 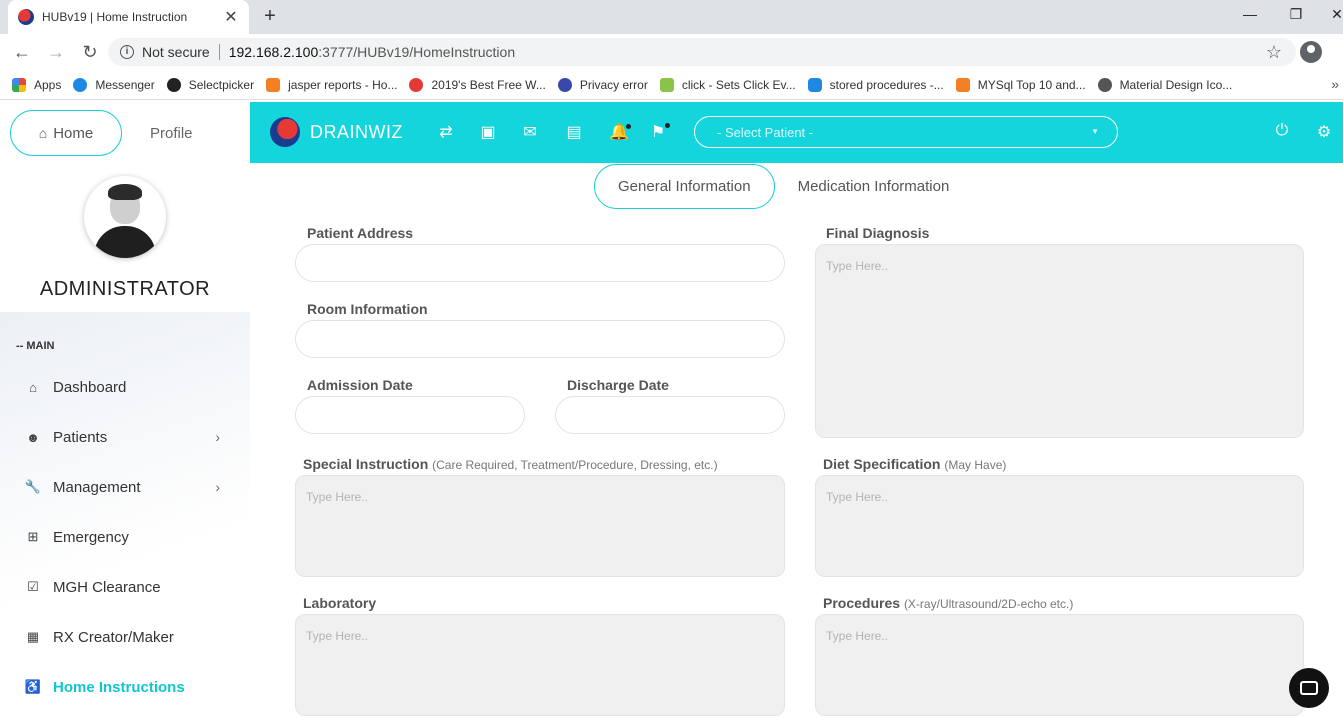 I want to click on bookmark-star-icon: ☆, so click(x=1274, y=52).